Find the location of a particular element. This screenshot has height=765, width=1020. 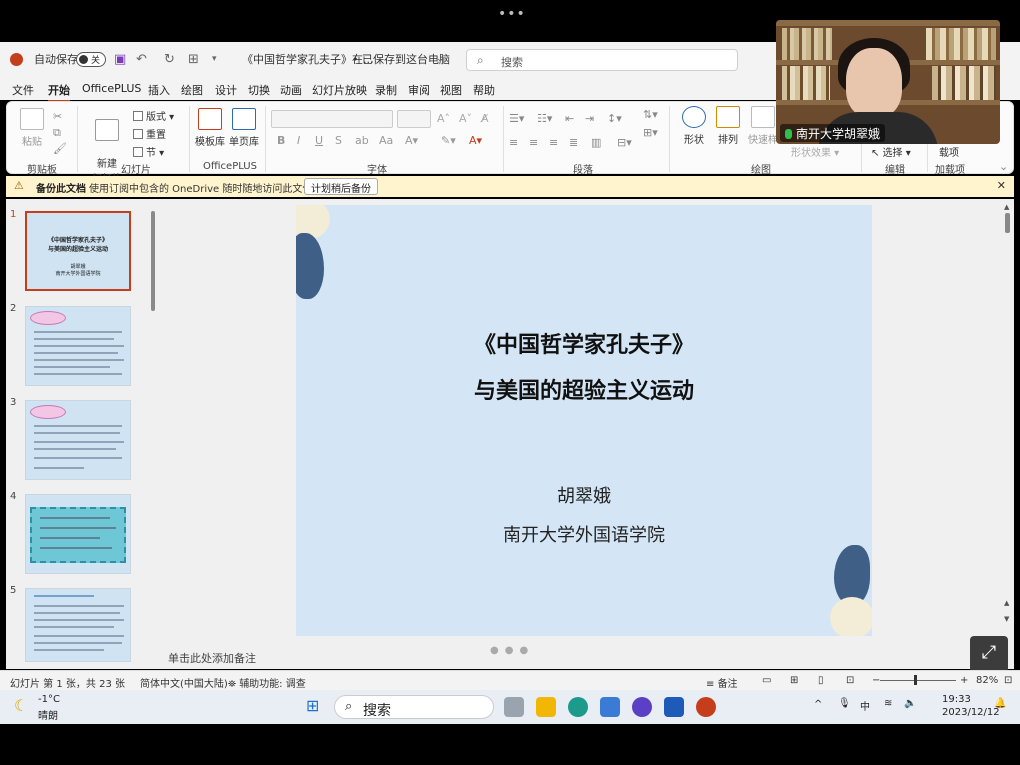

slide-thumbnail-1: 《中国哲学家孔夫子》 与美国的超验主义运动 胡翠娥 南开大学外国语学院 is located at coordinates (78, 251).